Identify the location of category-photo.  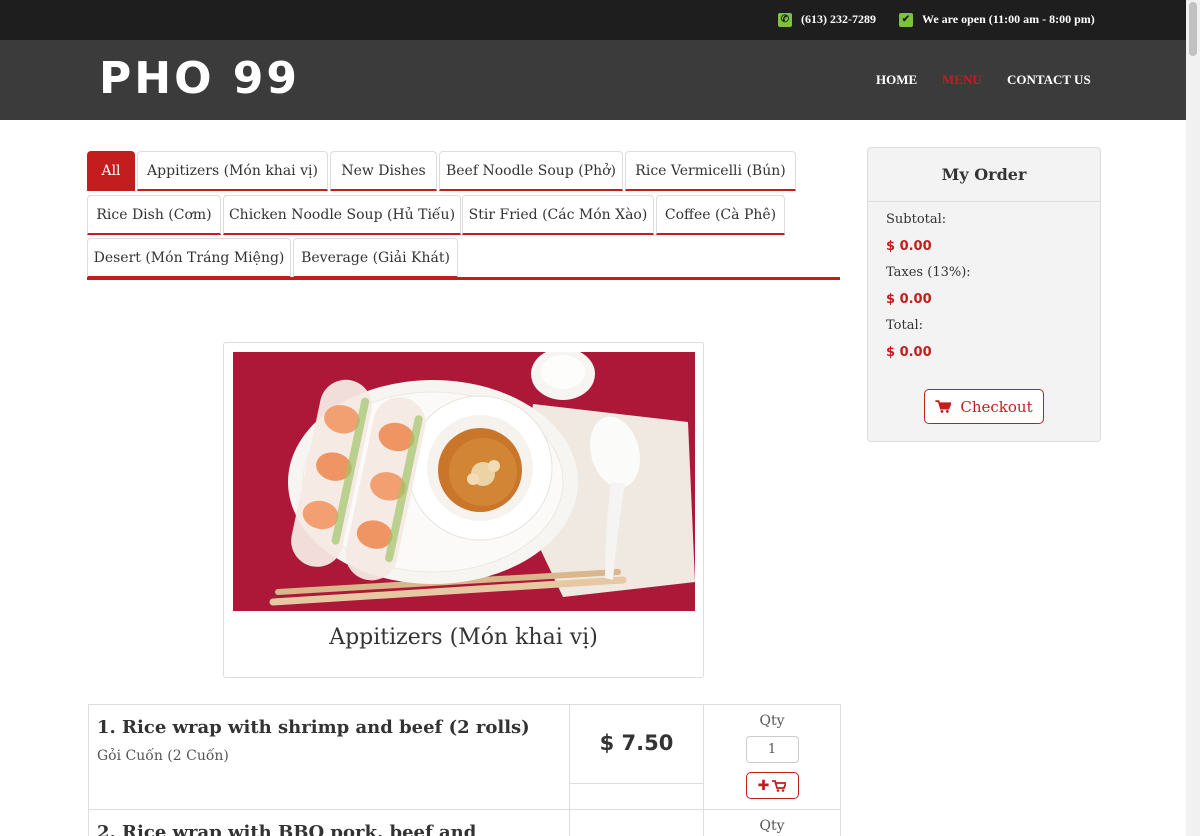
(464, 481).